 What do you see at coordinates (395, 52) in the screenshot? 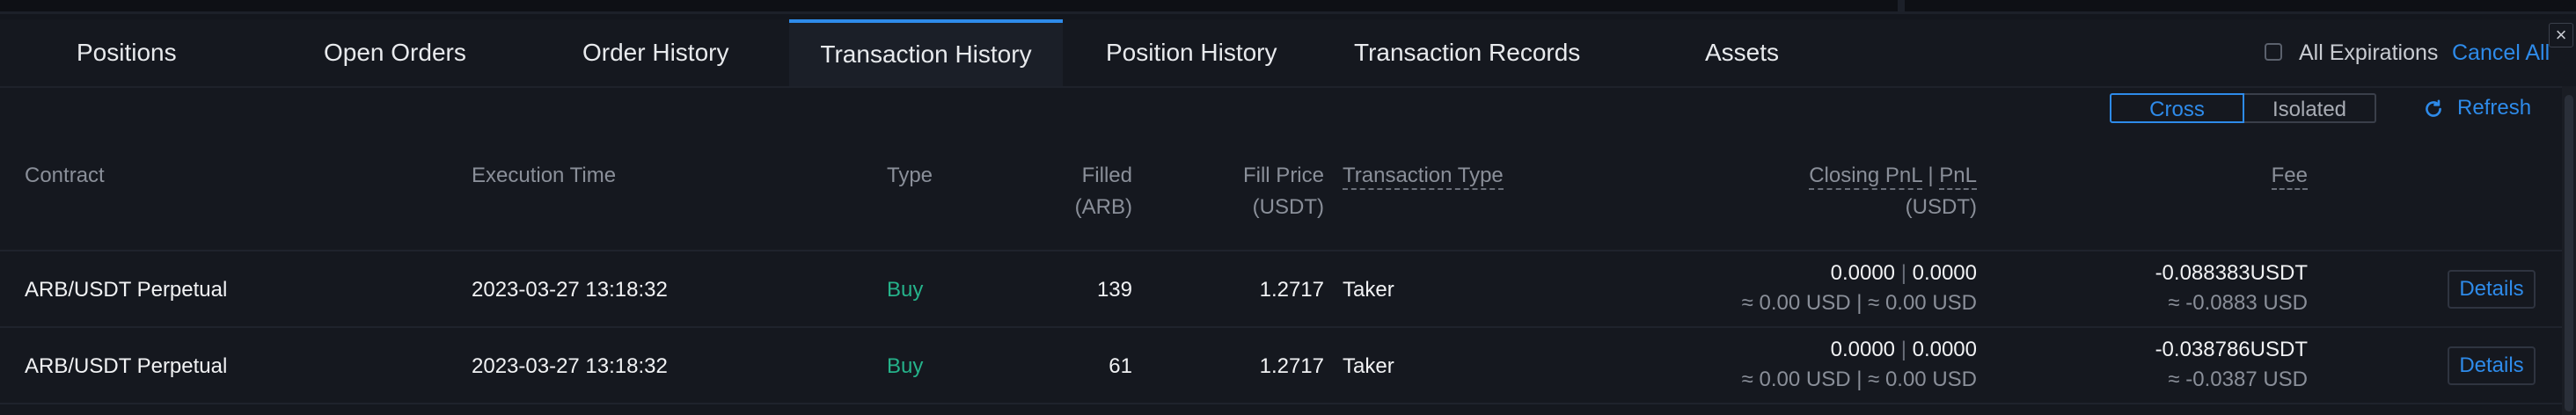
I see `tab-open-orders: Open Orders` at bounding box center [395, 52].